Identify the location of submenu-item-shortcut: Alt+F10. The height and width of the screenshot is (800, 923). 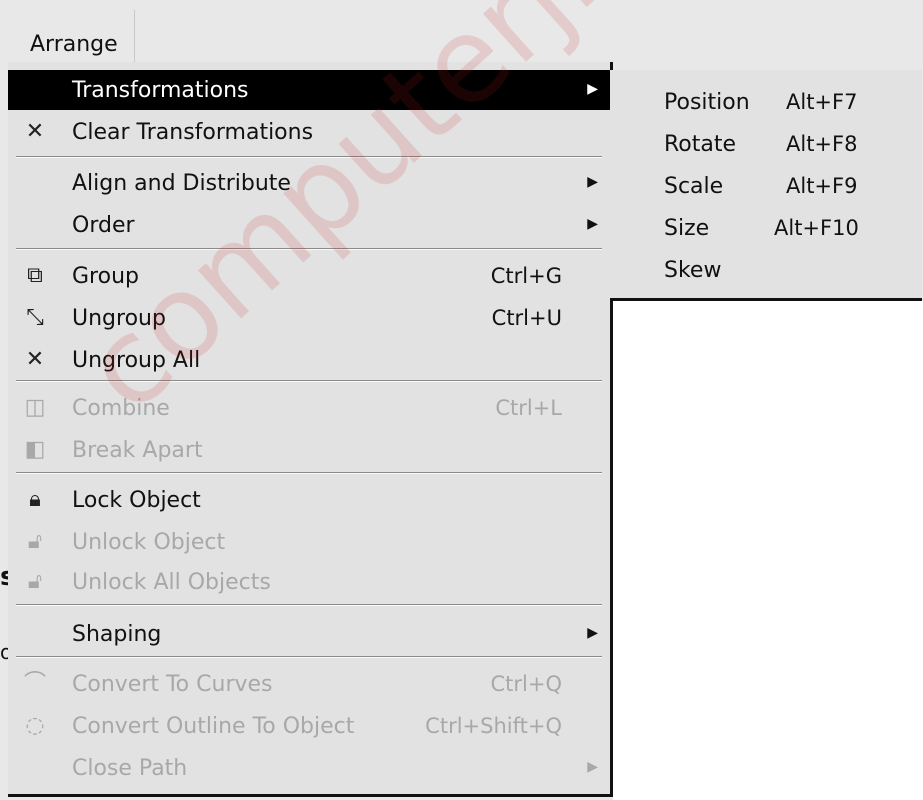
(816, 228).